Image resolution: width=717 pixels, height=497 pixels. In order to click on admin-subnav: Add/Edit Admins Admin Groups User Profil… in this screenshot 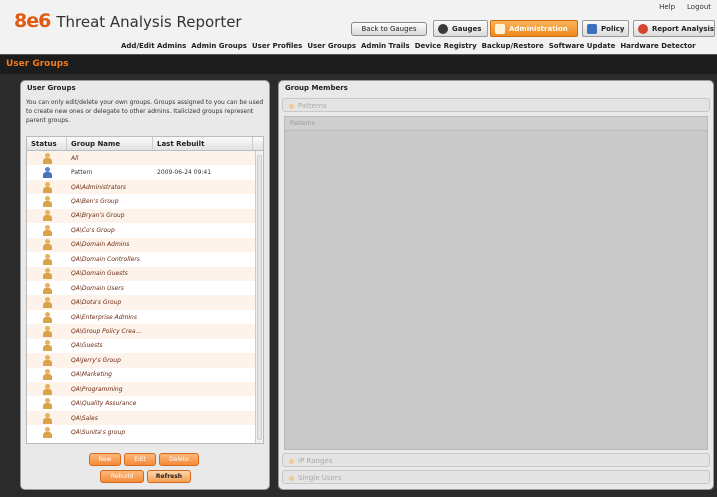, I will do `click(408, 46)`.